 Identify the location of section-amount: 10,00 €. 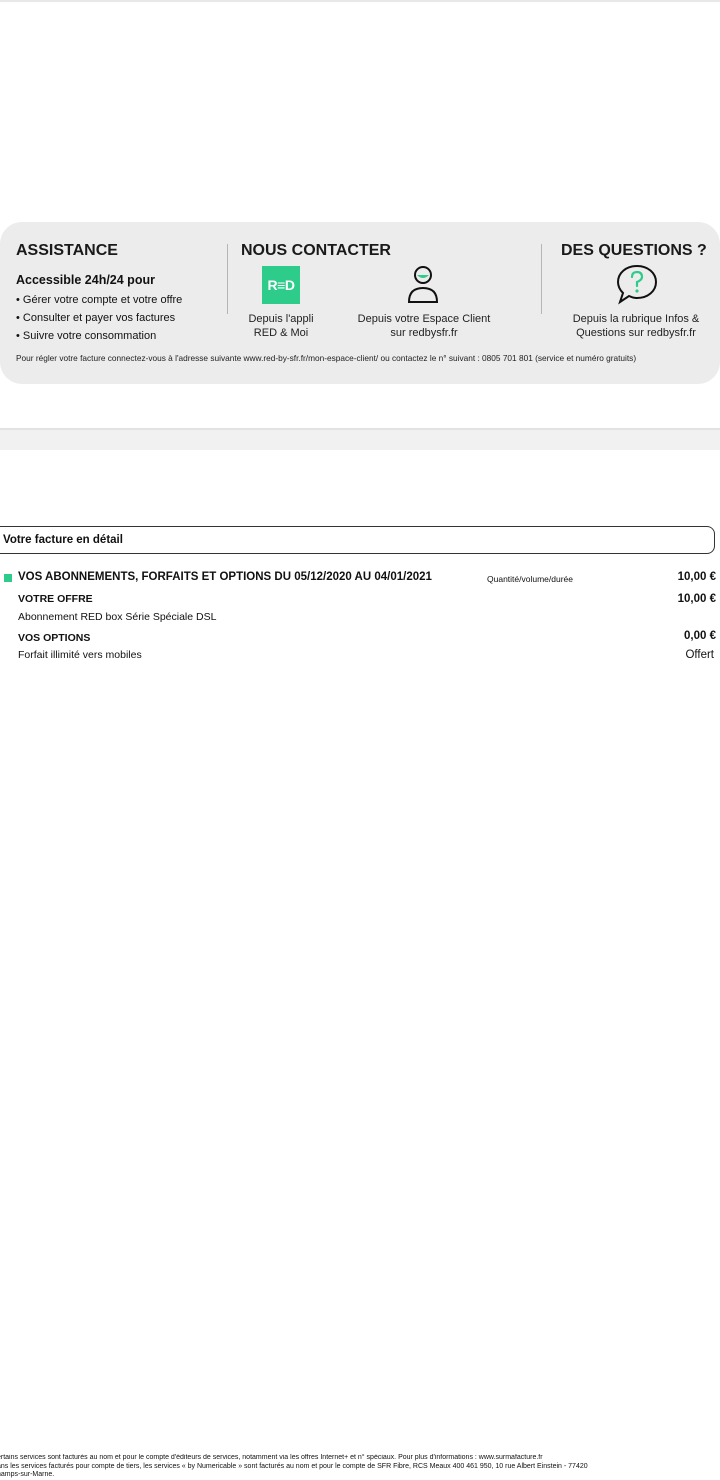
(696, 577).